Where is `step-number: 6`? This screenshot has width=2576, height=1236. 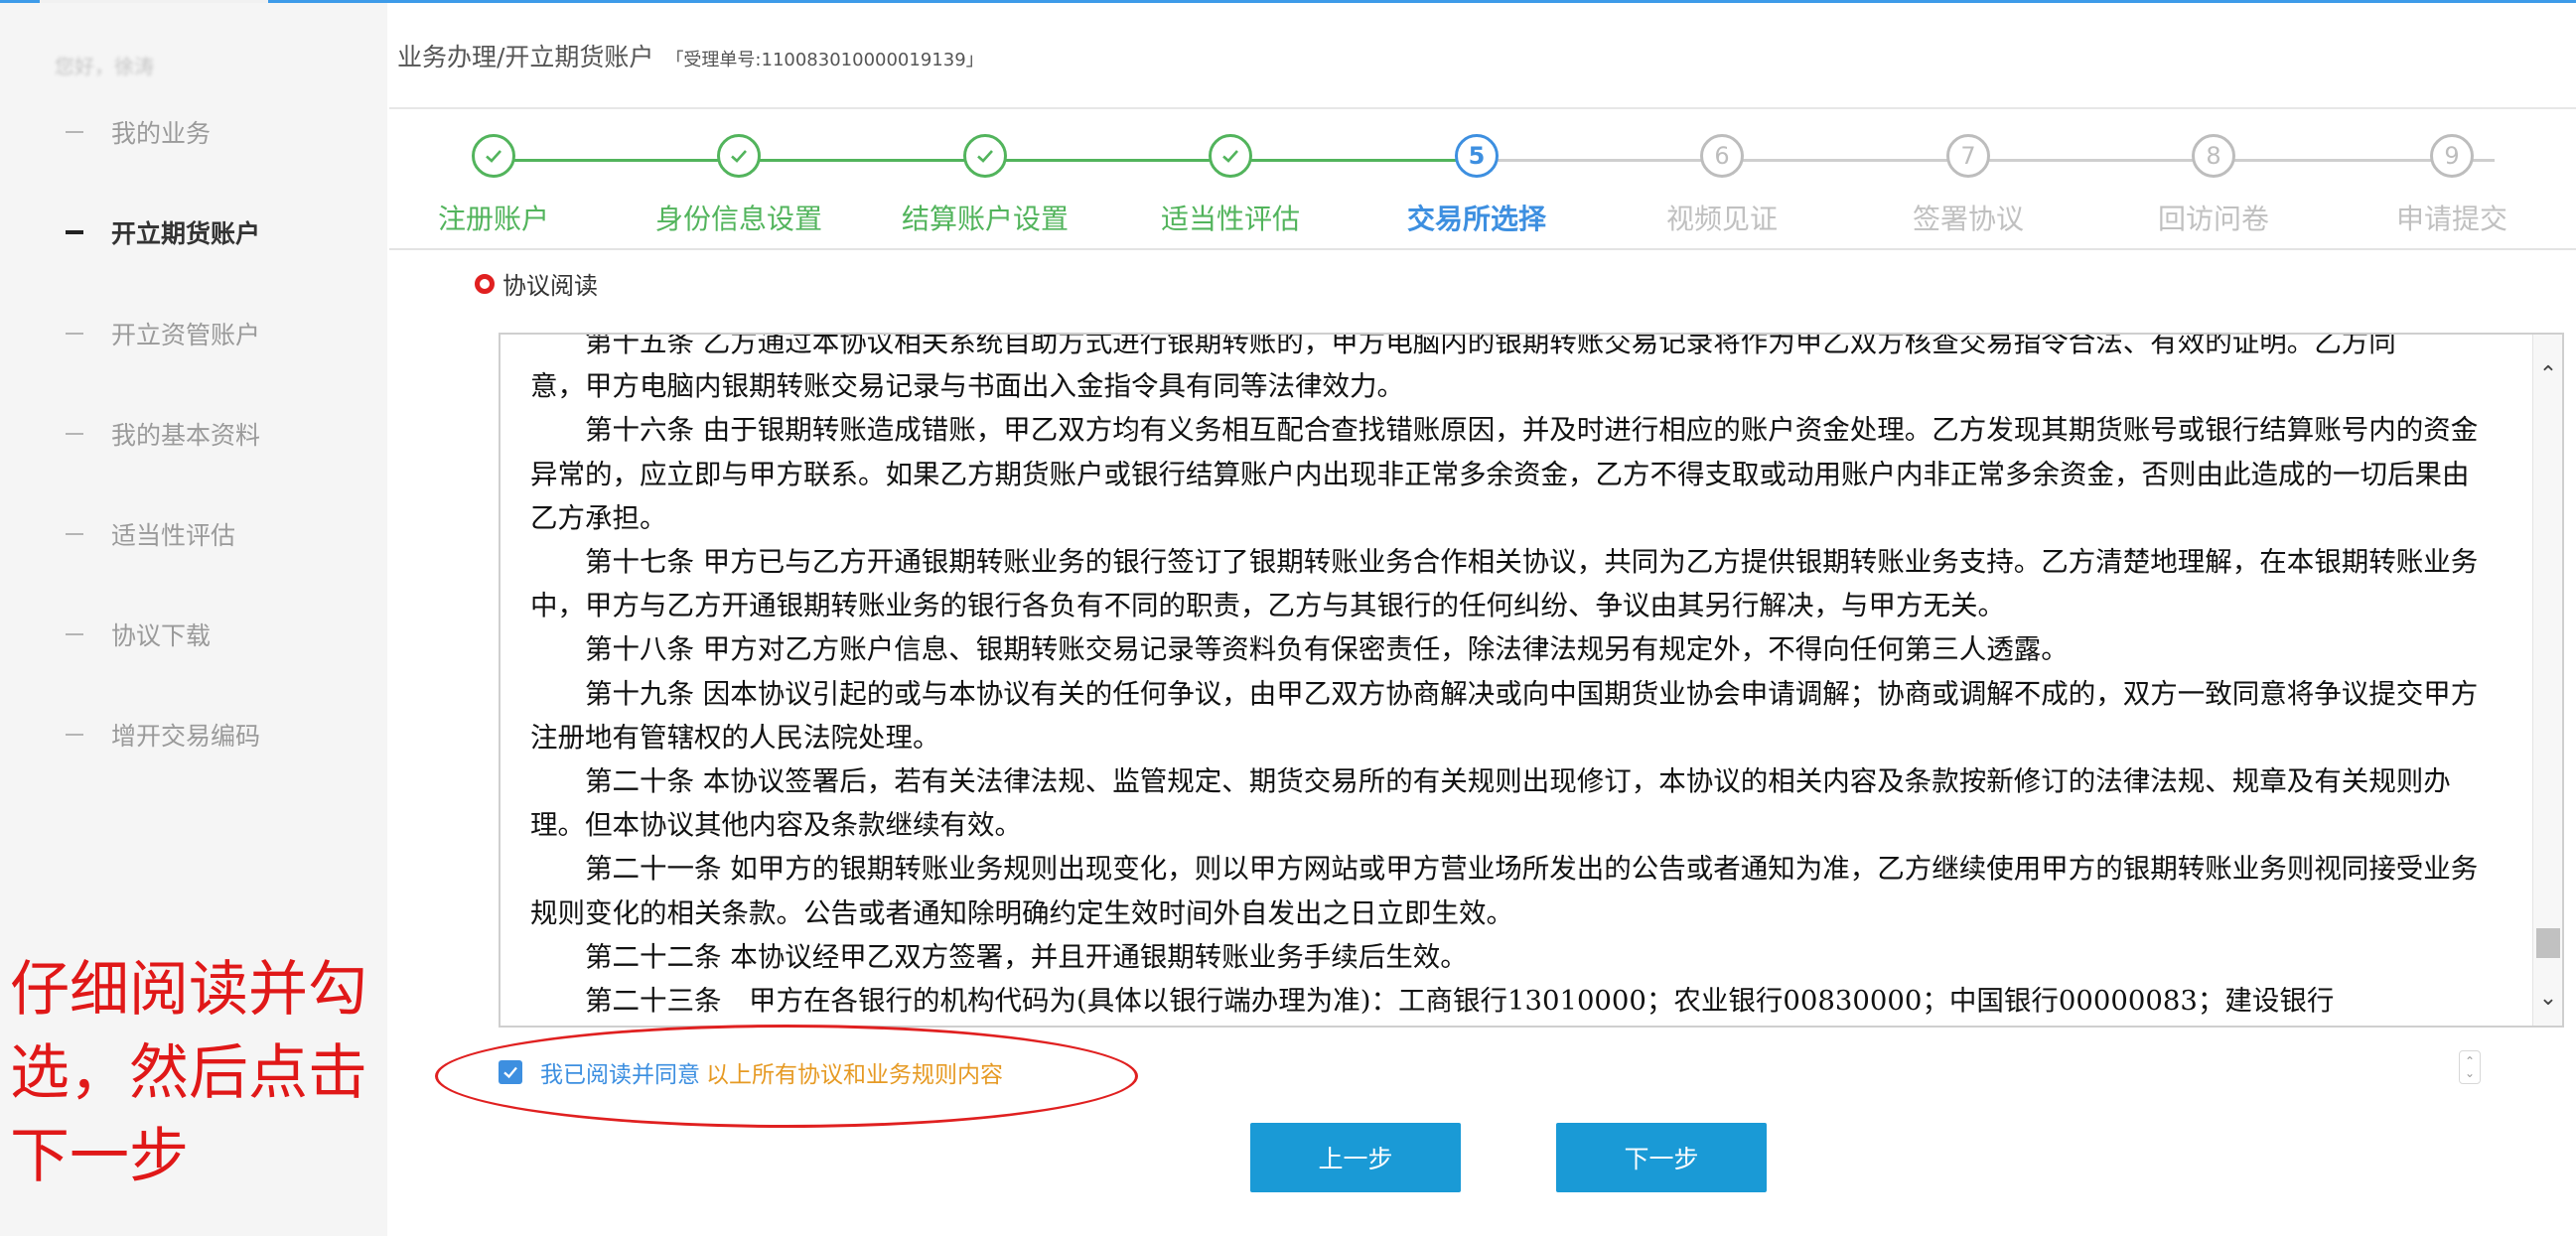 step-number: 6 is located at coordinates (1722, 156).